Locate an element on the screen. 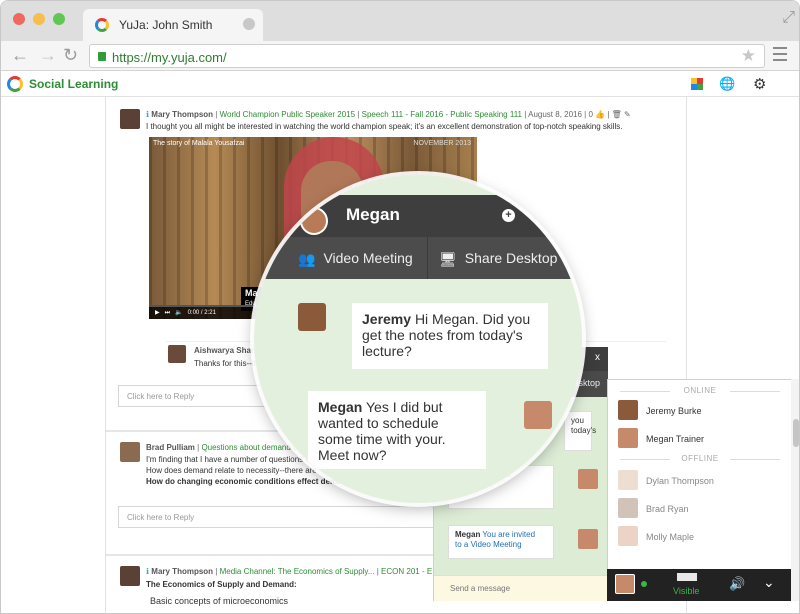 Image resolution: width=800 pixels, height=614 pixels. like-count: 0 is located at coordinates (590, 114).